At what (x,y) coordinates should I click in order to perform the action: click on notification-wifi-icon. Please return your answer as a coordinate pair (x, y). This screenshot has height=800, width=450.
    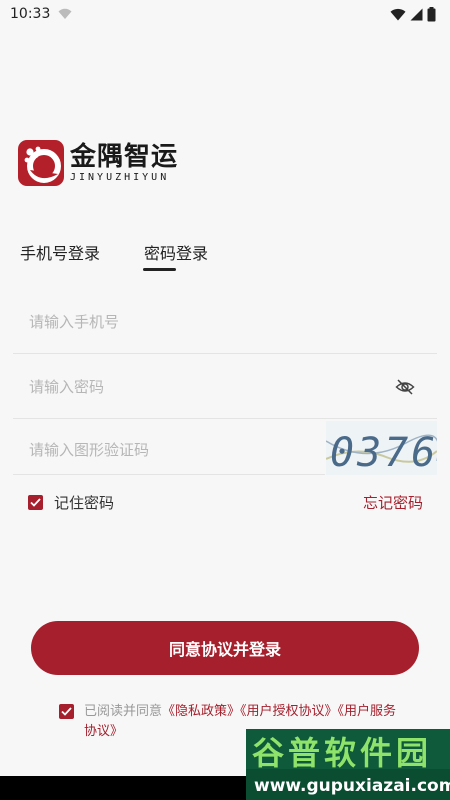
    Looking at the image, I should click on (65, 13).